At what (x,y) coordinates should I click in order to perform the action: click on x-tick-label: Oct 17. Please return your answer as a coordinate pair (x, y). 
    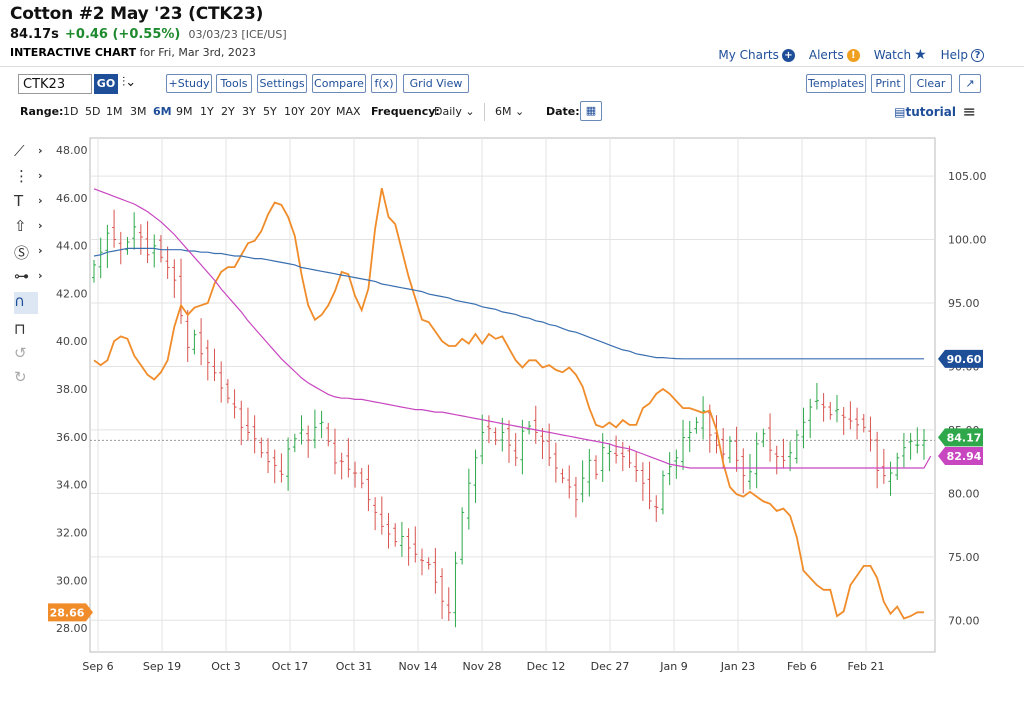
    Looking at the image, I should click on (290, 666).